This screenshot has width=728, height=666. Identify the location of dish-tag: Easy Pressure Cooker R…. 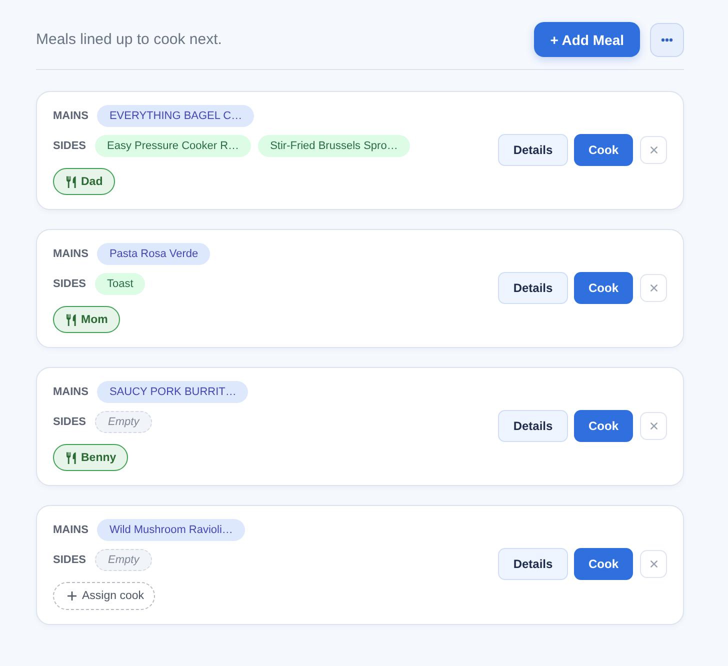
(173, 145).